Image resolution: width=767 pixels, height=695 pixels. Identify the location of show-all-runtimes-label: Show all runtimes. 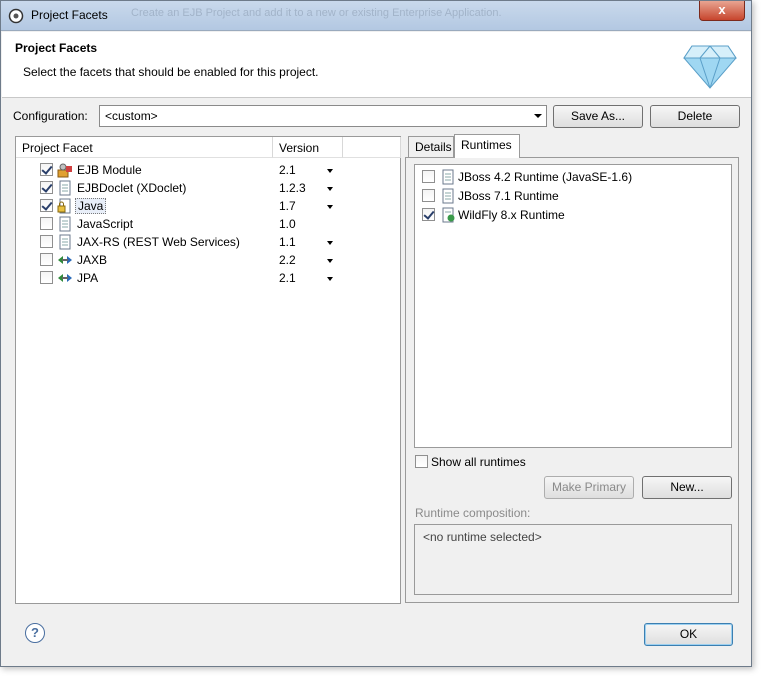
(478, 462).